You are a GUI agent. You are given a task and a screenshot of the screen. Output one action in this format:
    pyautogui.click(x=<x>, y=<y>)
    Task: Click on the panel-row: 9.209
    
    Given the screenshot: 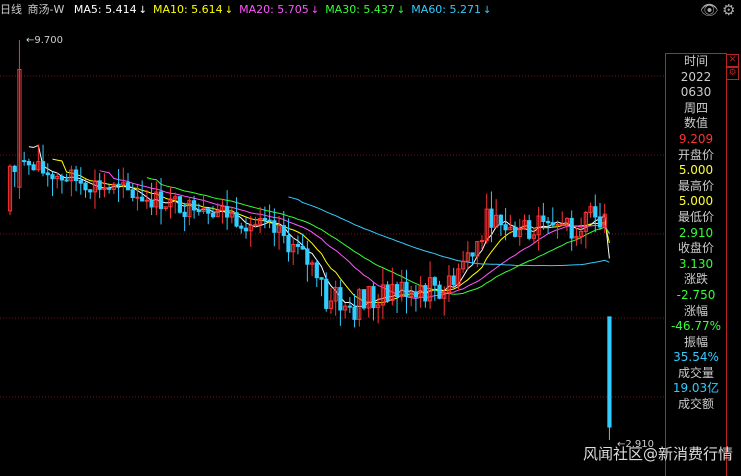 What is the action you would take?
    pyautogui.click(x=696, y=138)
    